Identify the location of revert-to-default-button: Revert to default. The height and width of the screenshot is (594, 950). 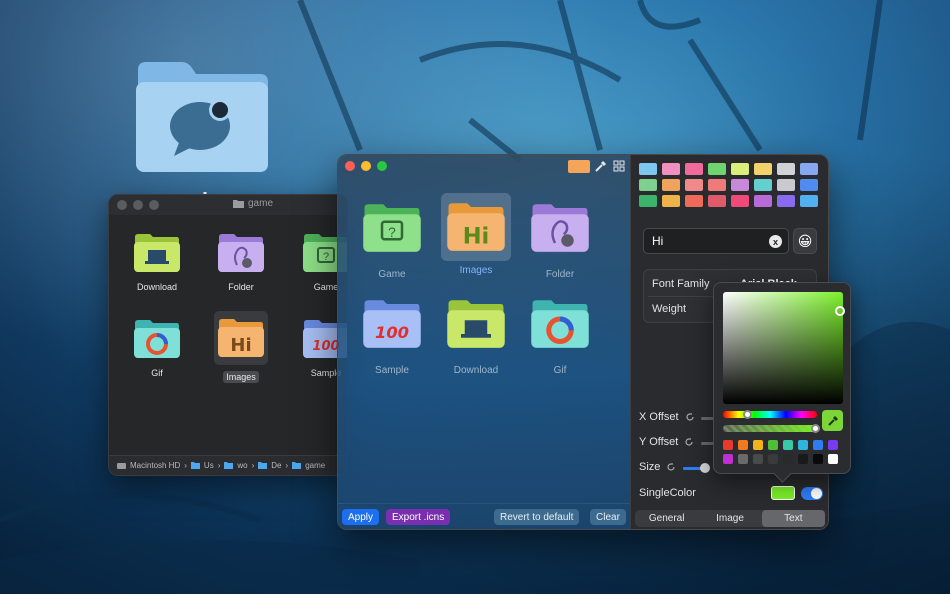
(537, 517).